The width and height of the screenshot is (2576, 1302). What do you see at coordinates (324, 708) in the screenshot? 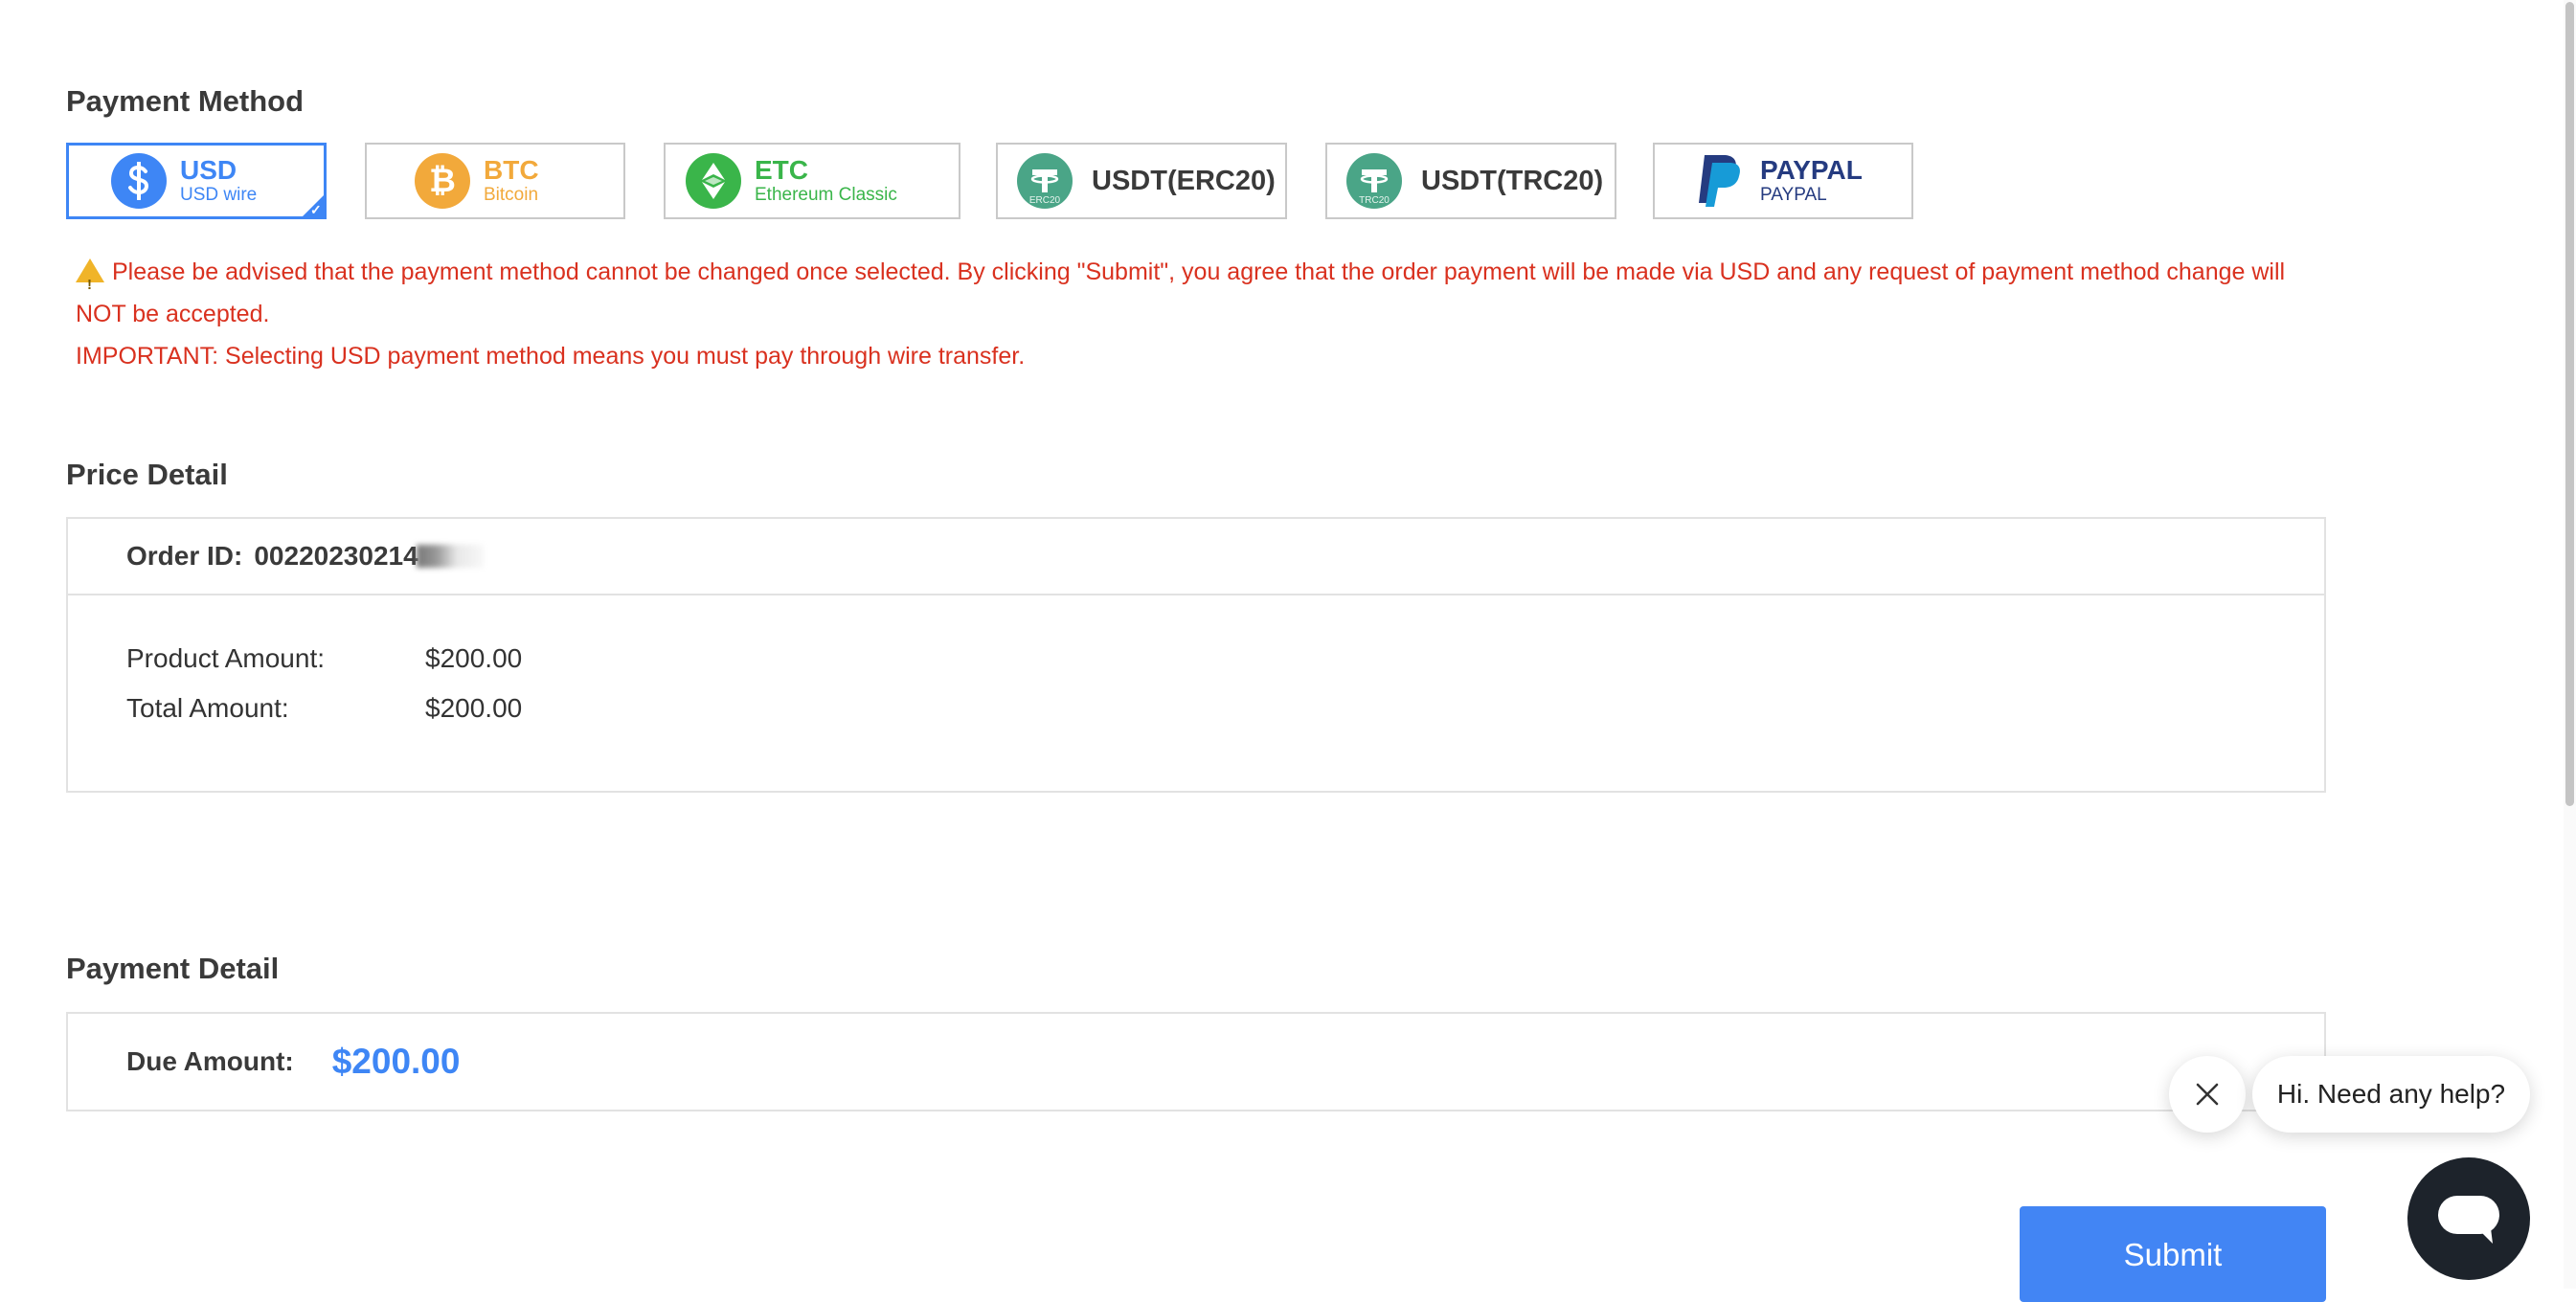
I see `total-amount-row: Total Amount: $200.00` at bounding box center [324, 708].